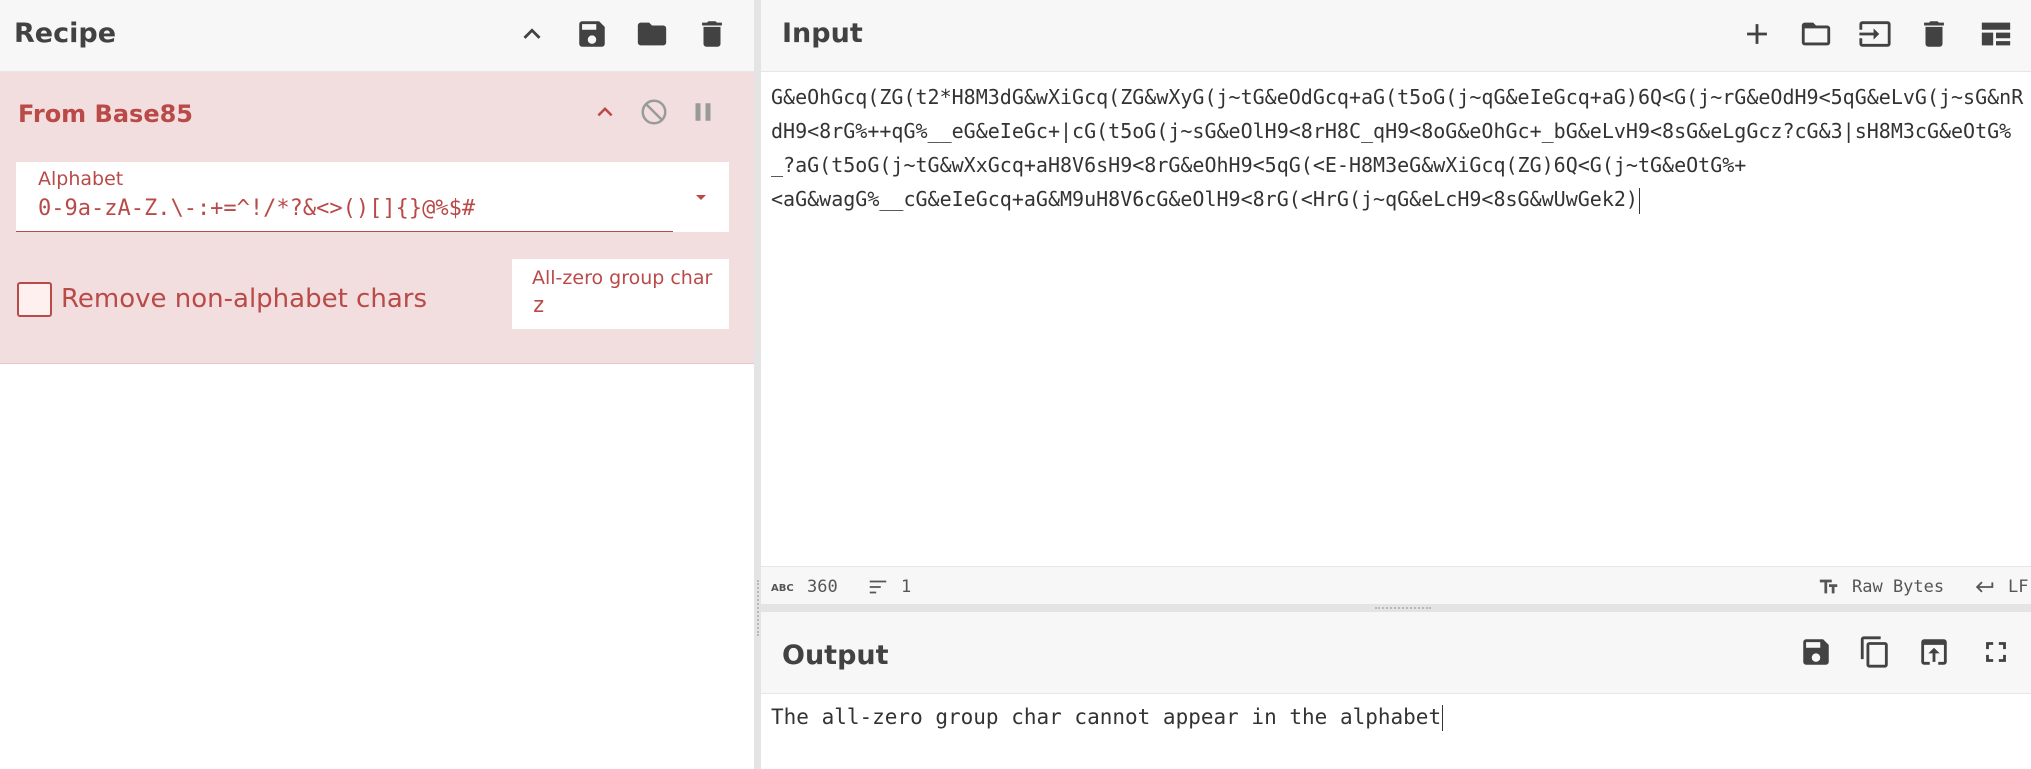 The height and width of the screenshot is (769, 2031). I want to click on save-output-button, so click(1816, 652).